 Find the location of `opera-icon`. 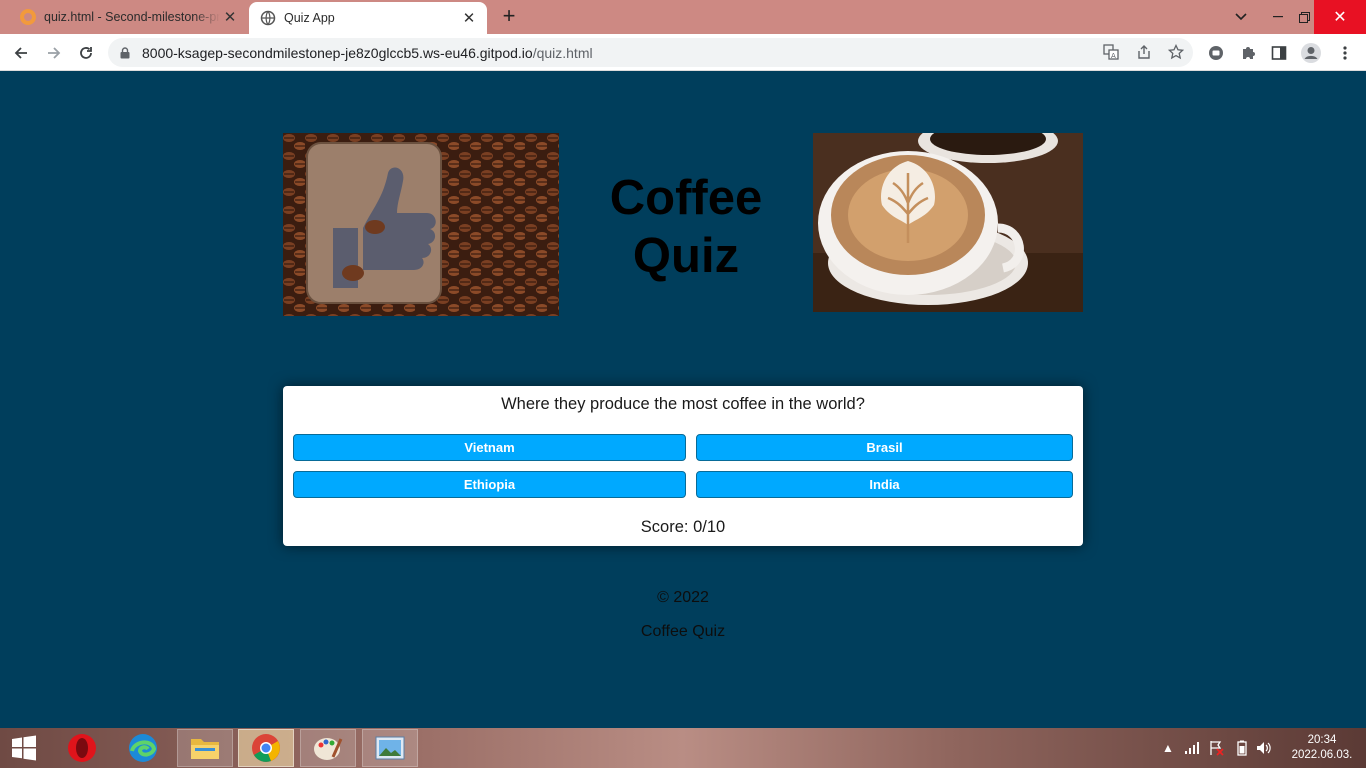

opera-icon is located at coordinates (82, 748).